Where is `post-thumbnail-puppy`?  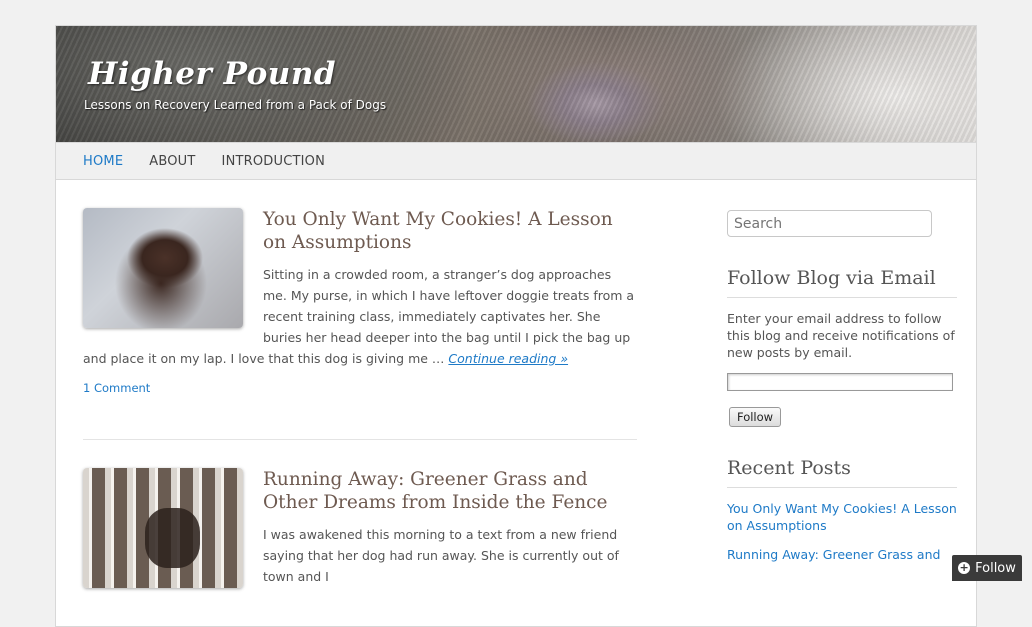
post-thumbnail-puppy is located at coordinates (163, 268).